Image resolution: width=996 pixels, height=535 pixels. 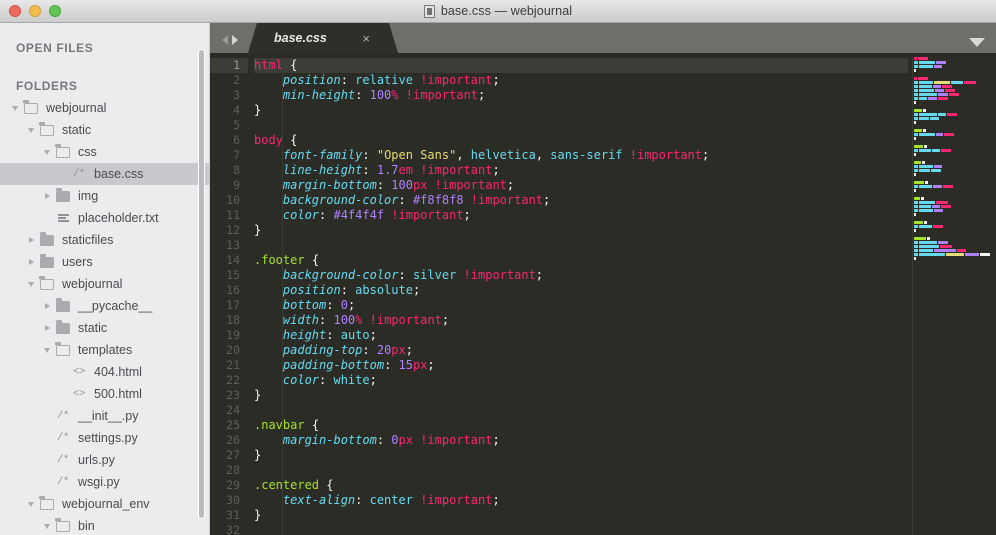 What do you see at coordinates (323, 38) in the screenshot?
I see `tab-base-css: base.css ×` at bounding box center [323, 38].